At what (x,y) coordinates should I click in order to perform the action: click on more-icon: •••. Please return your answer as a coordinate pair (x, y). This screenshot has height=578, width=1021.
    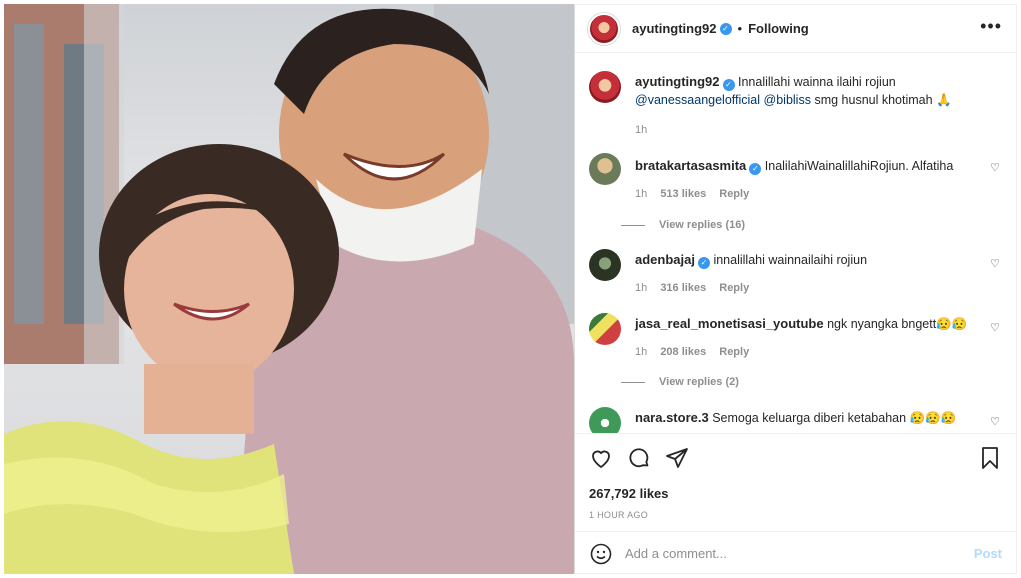
    Looking at the image, I should click on (991, 26).